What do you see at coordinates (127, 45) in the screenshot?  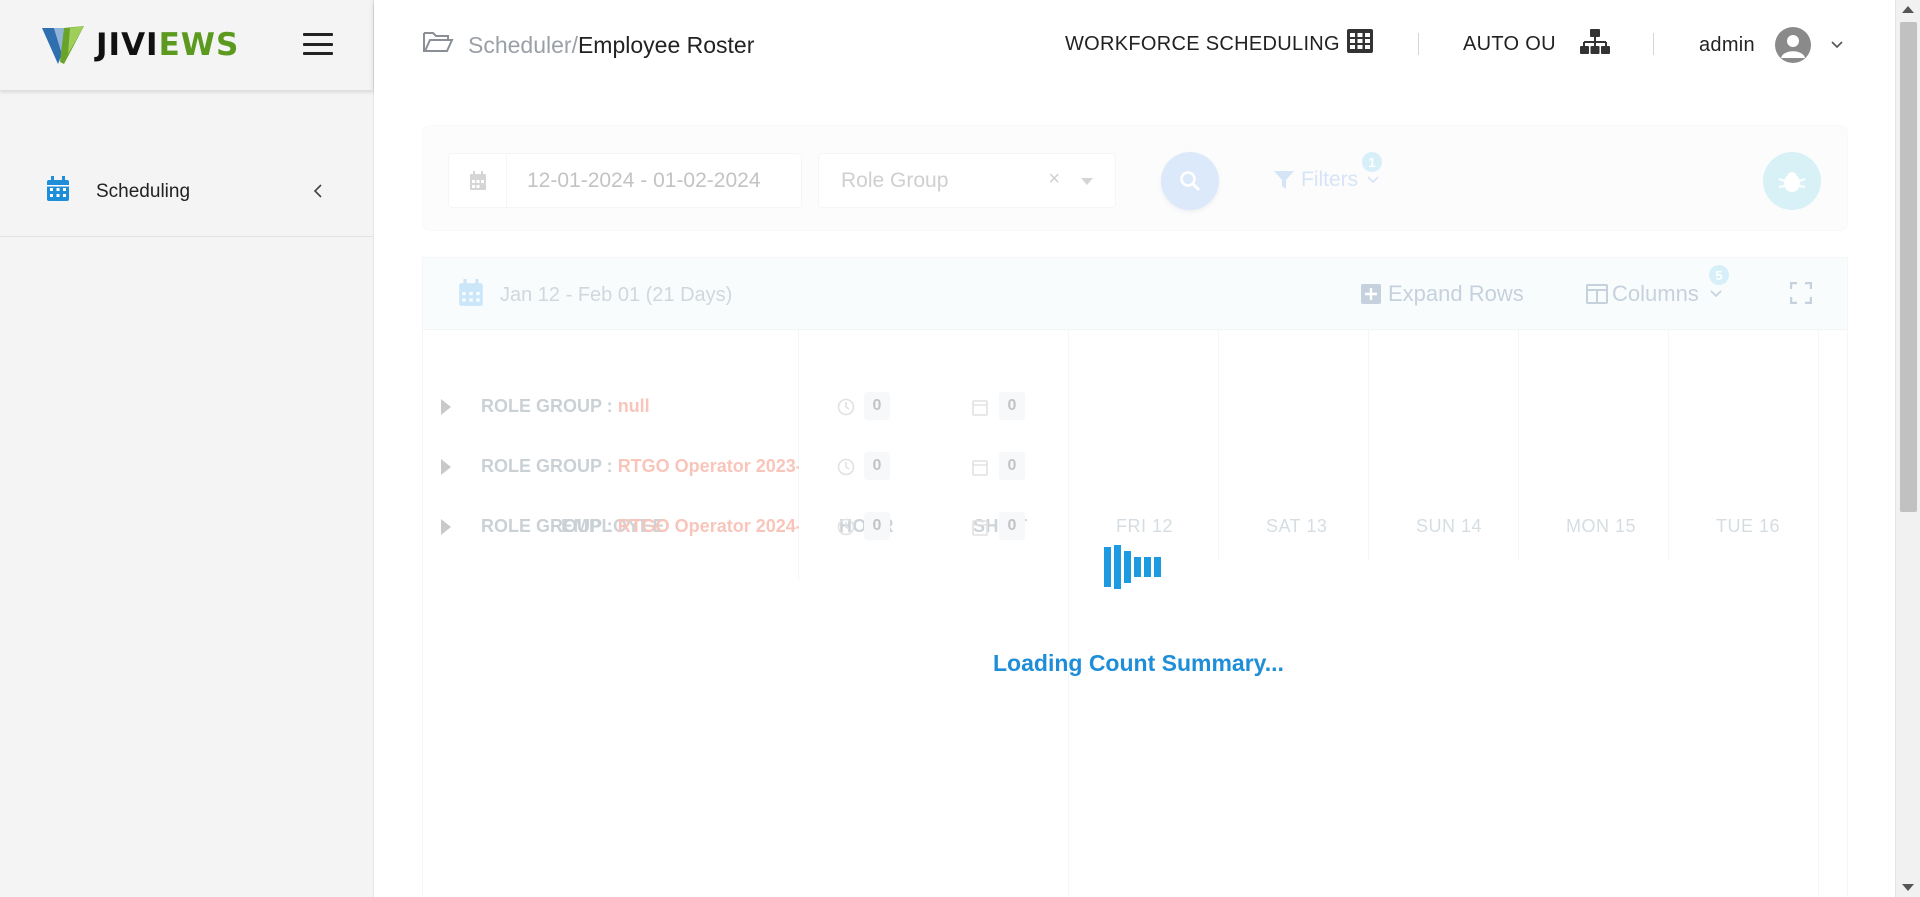 I see `logo-text-part1: JIVI` at bounding box center [127, 45].